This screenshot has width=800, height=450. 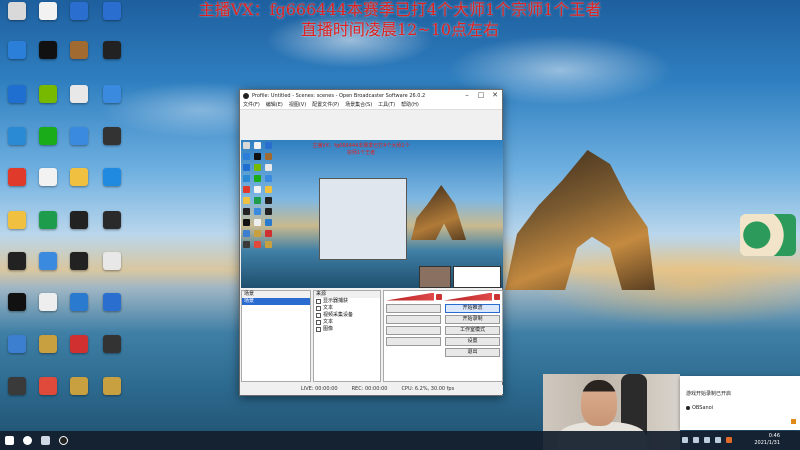 What do you see at coordinates (325, 105) in the screenshot?
I see `menu-profile: 配置文件(P)` at bounding box center [325, 105].